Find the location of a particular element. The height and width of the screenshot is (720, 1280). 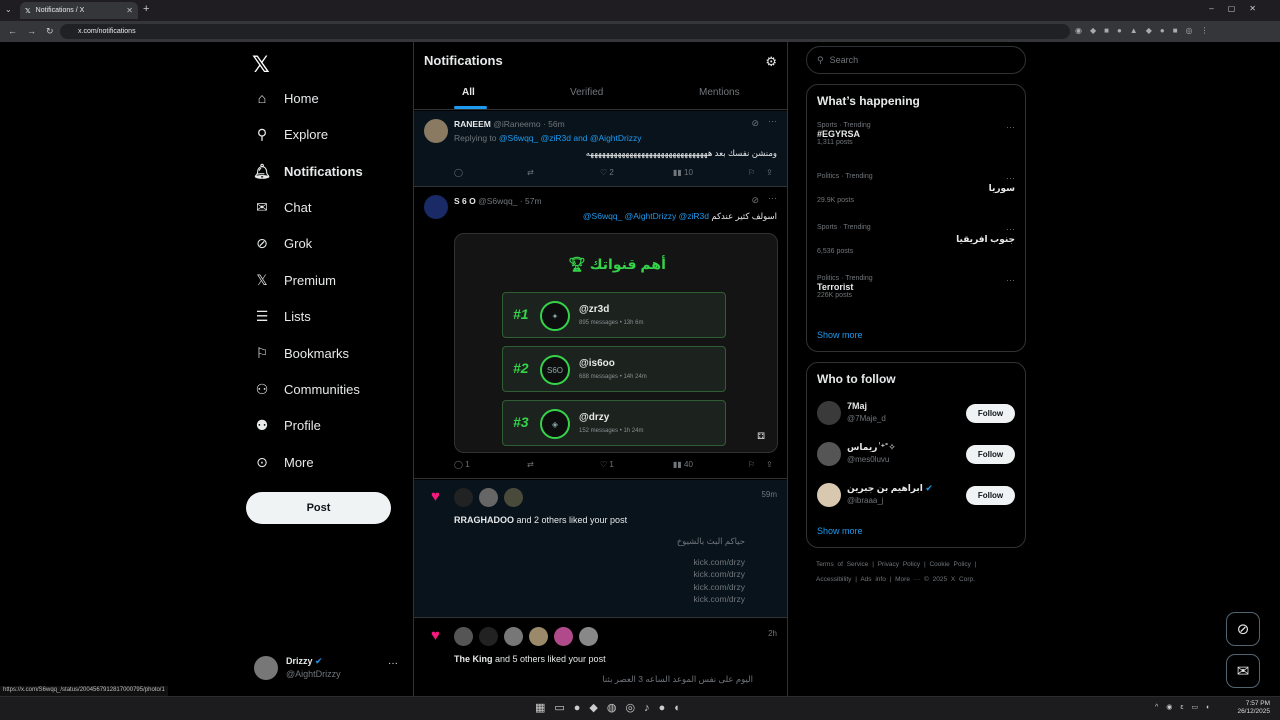

reply-button: ◯ 1 is located at coordinates (462, 464).